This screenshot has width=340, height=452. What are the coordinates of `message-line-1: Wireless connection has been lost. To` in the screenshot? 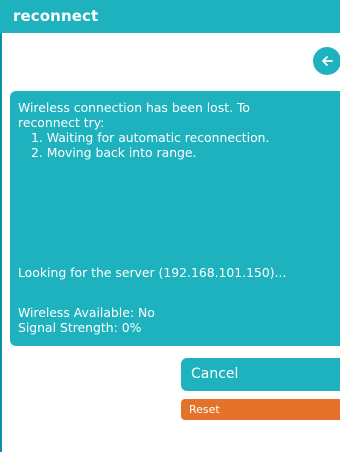 It's located at (134, 107).